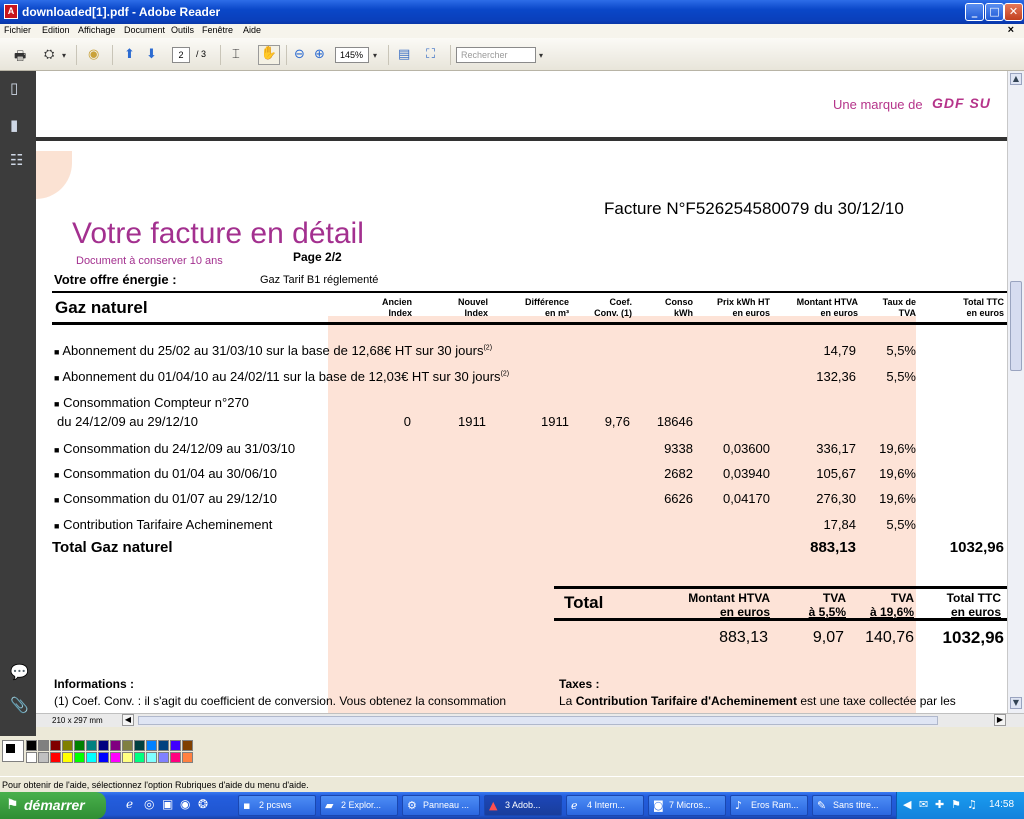  What do you see at coordinates (54, 175) in the screenshot?
I see `decorative-shape` at bounding box center [54, 175].